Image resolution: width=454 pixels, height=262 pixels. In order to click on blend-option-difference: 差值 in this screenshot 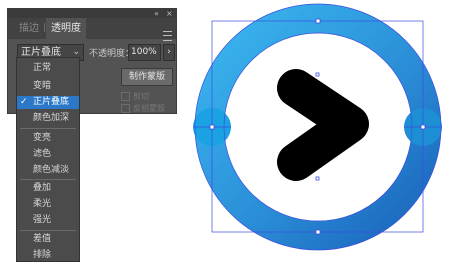, I will do `click(48, 239)`.